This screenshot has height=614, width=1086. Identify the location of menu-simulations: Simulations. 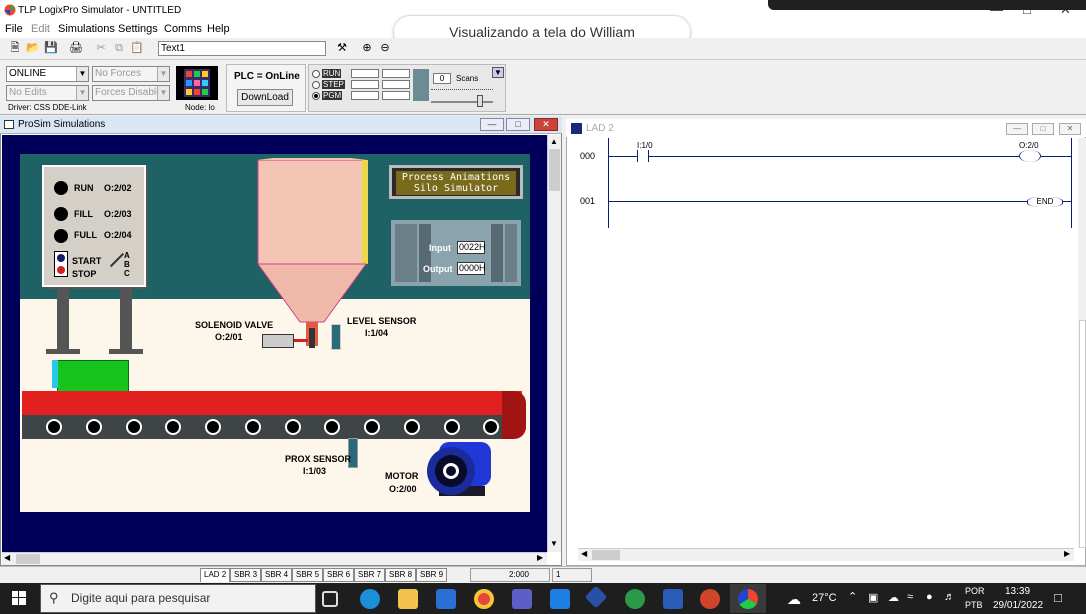
(86, 29).